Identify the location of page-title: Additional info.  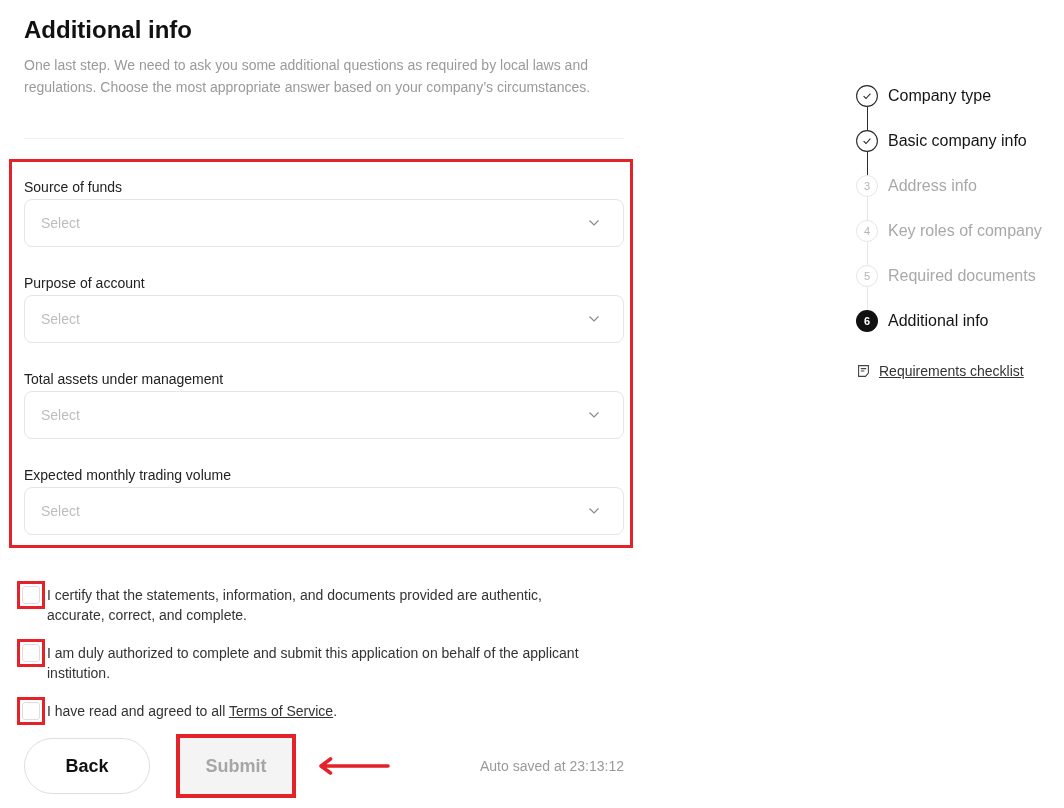
(108, 30).